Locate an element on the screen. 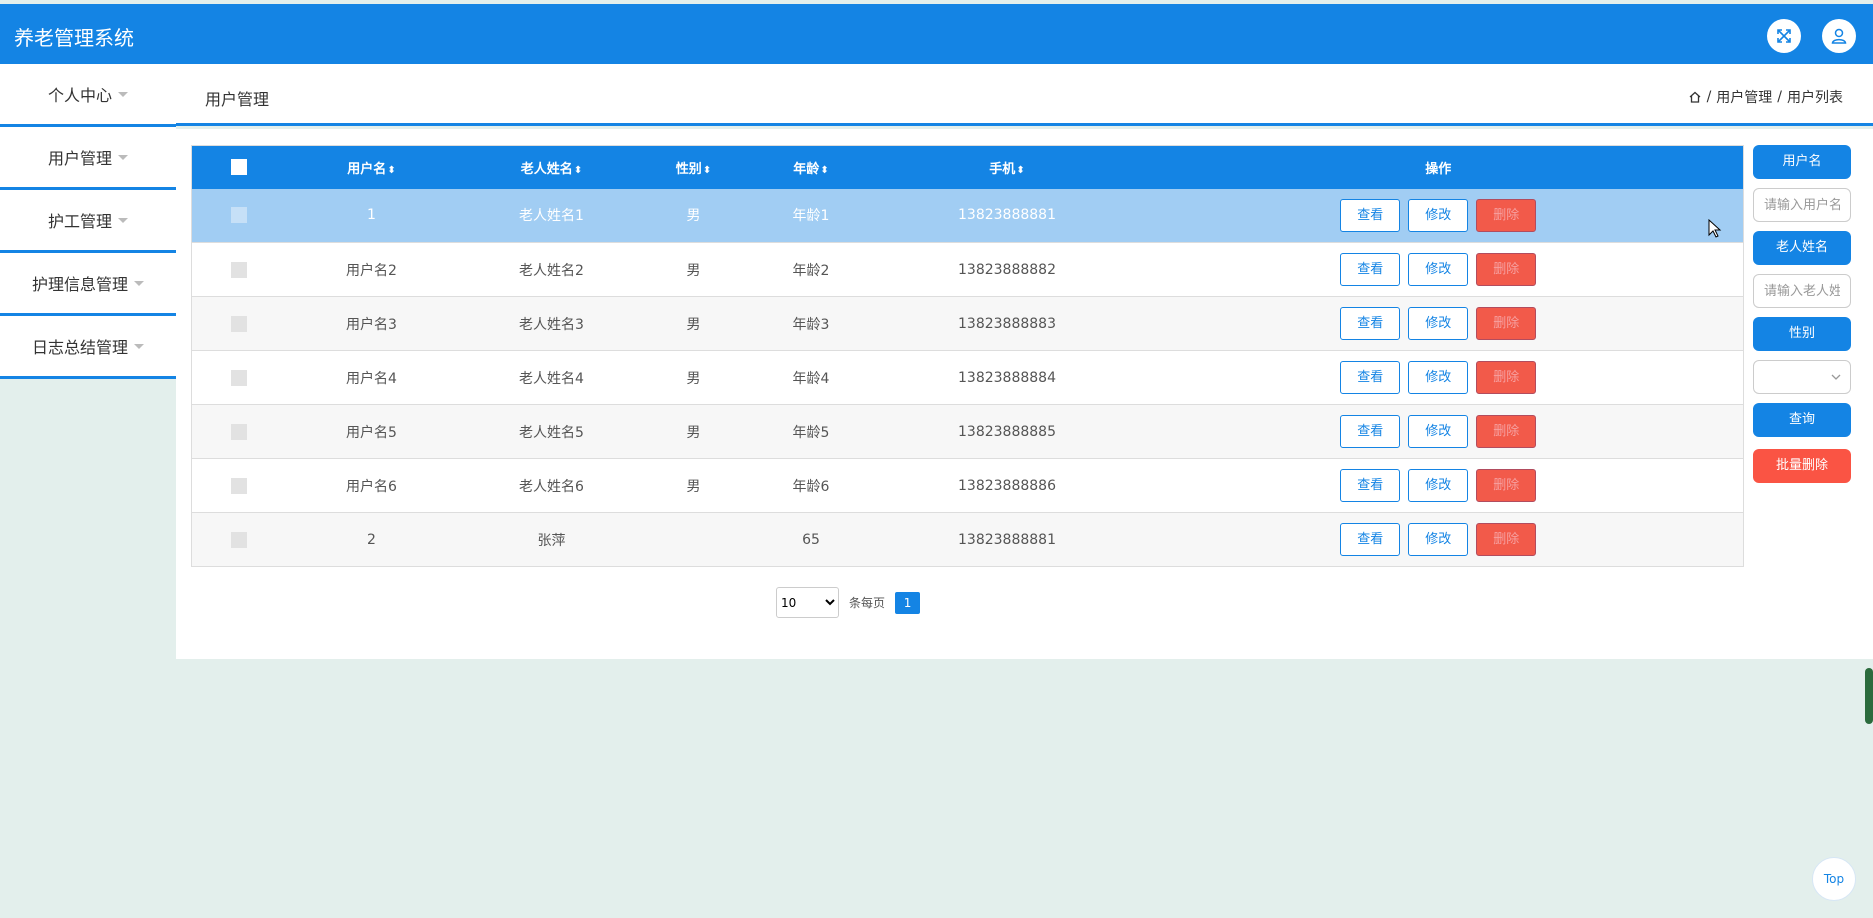  page-scrollbar-thumb is located at coordinates (1869, 696).